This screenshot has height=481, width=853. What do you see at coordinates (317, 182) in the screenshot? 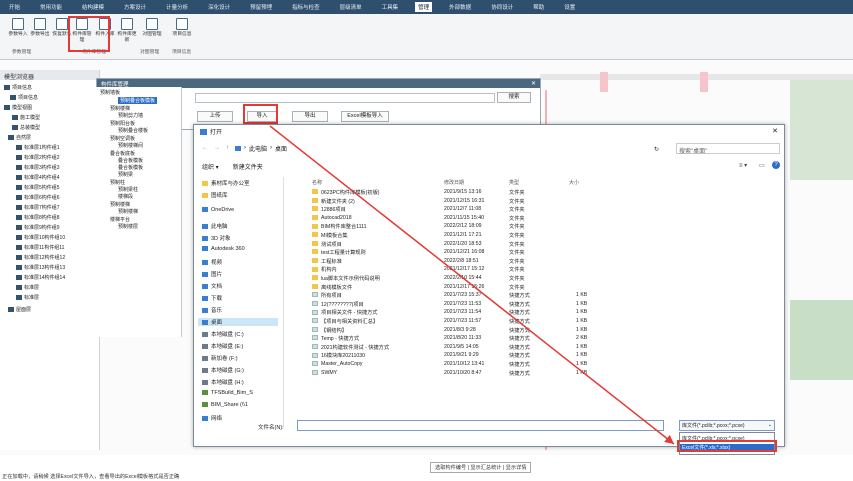
I see `column-header-name: 名称` at bounding box center [317, 182].